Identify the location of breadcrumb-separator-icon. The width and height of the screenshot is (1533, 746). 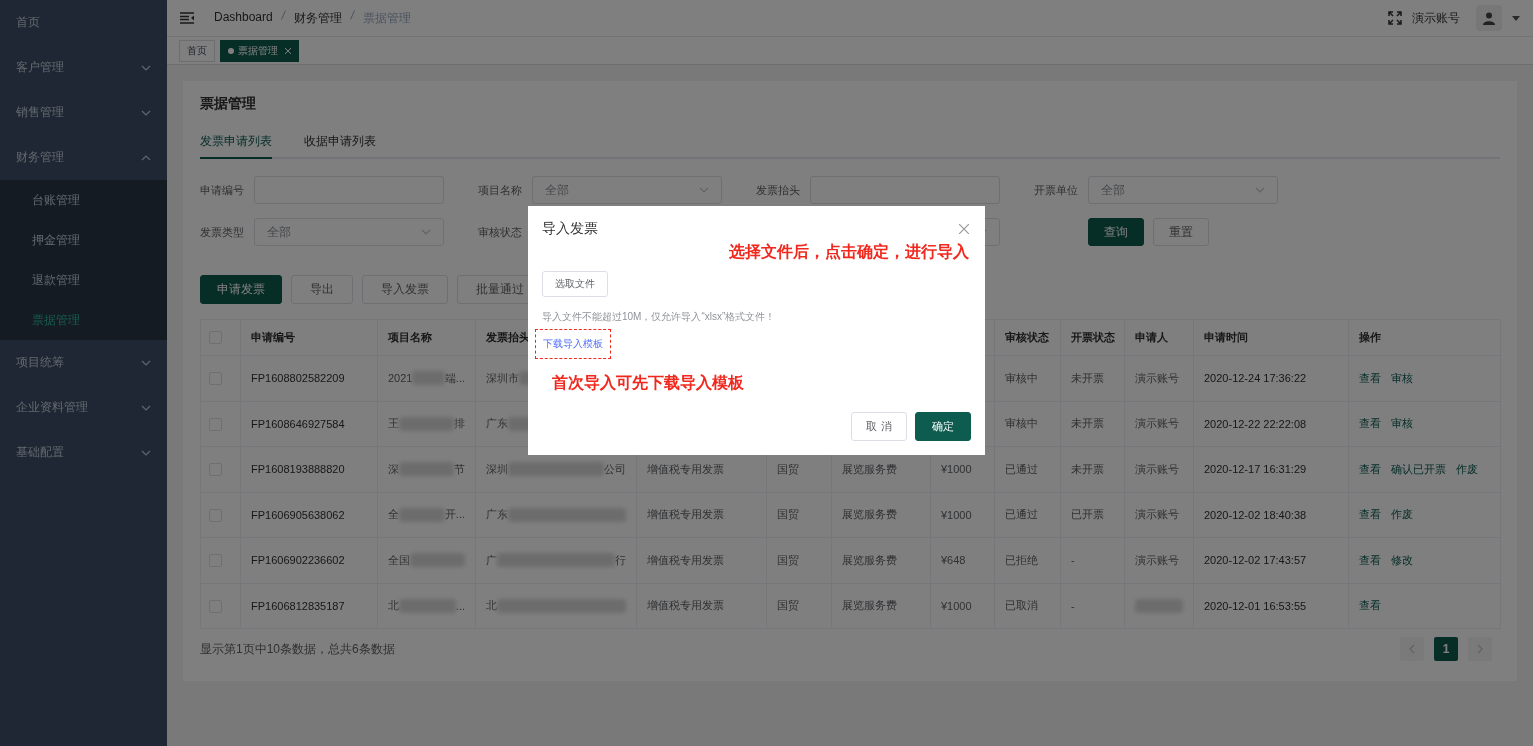
(352, 14).